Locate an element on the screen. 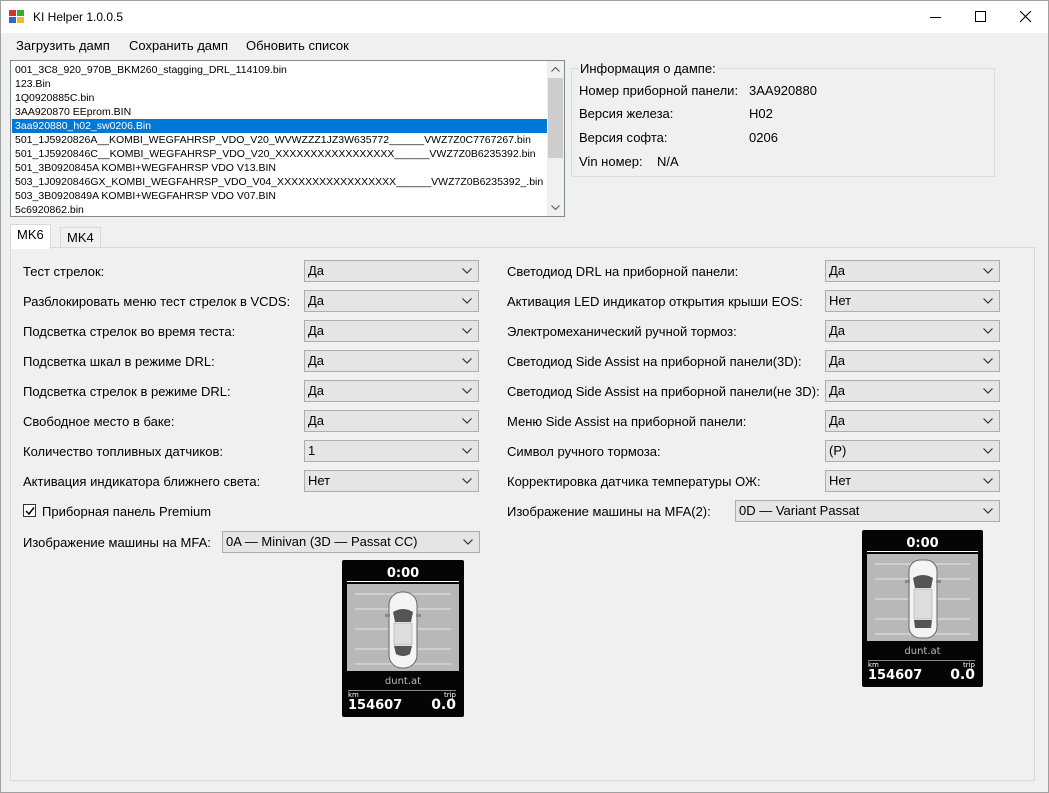 This screenshot has width=1049, height=793. setting-label: Символ ручного тормоза: is located at coordinates (584, 451).